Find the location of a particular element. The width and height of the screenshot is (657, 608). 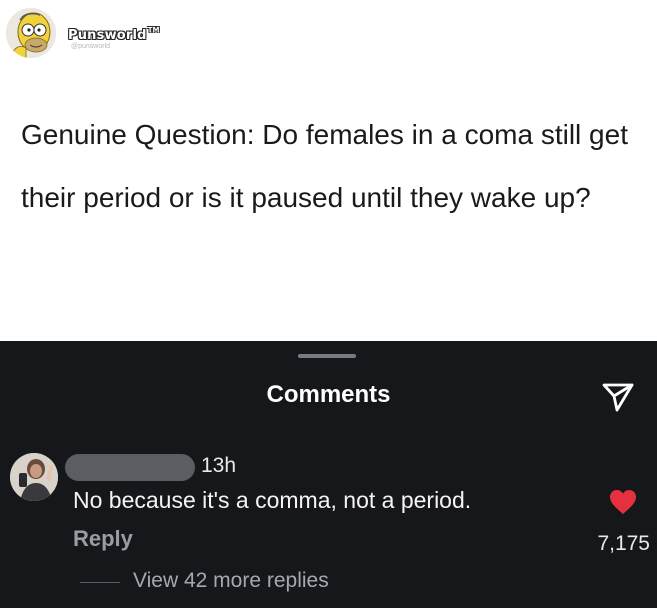

person-photo-icon is located at coordinates (34, 477).